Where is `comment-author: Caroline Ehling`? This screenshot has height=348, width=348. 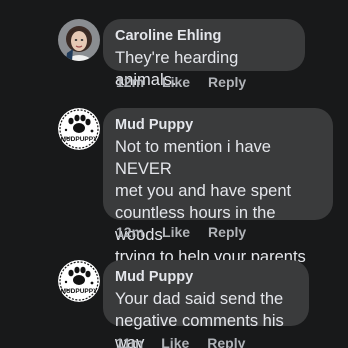 comment-author: Caroline Ehling is located at coordinates (204, 36).